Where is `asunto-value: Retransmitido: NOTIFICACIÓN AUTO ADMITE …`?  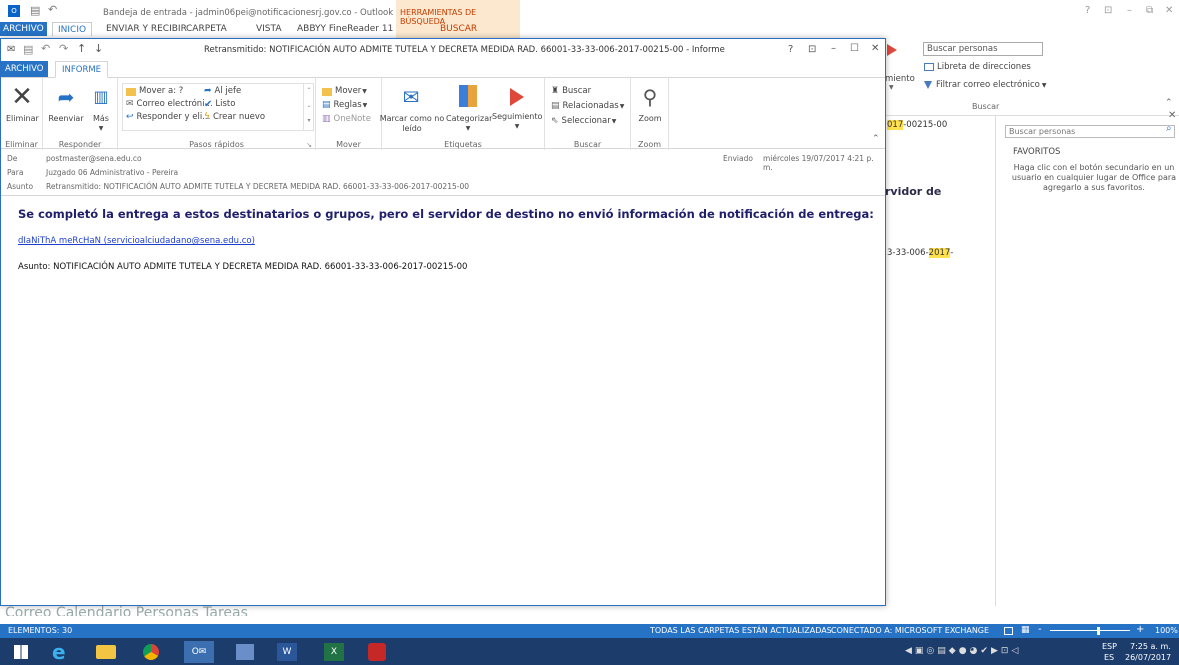
asunto-value: Retransmitido: NOTIFICACIÓN AUTO ADMITE … is located at coordinates (257, 186).